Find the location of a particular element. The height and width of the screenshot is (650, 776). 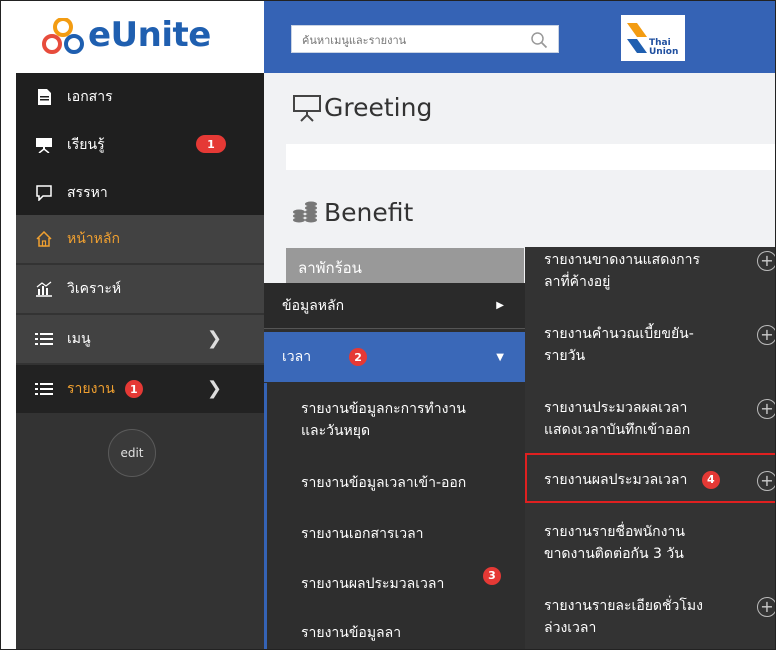

sidebar-item-label: เอกสาร is located at coordinates (90, 97).